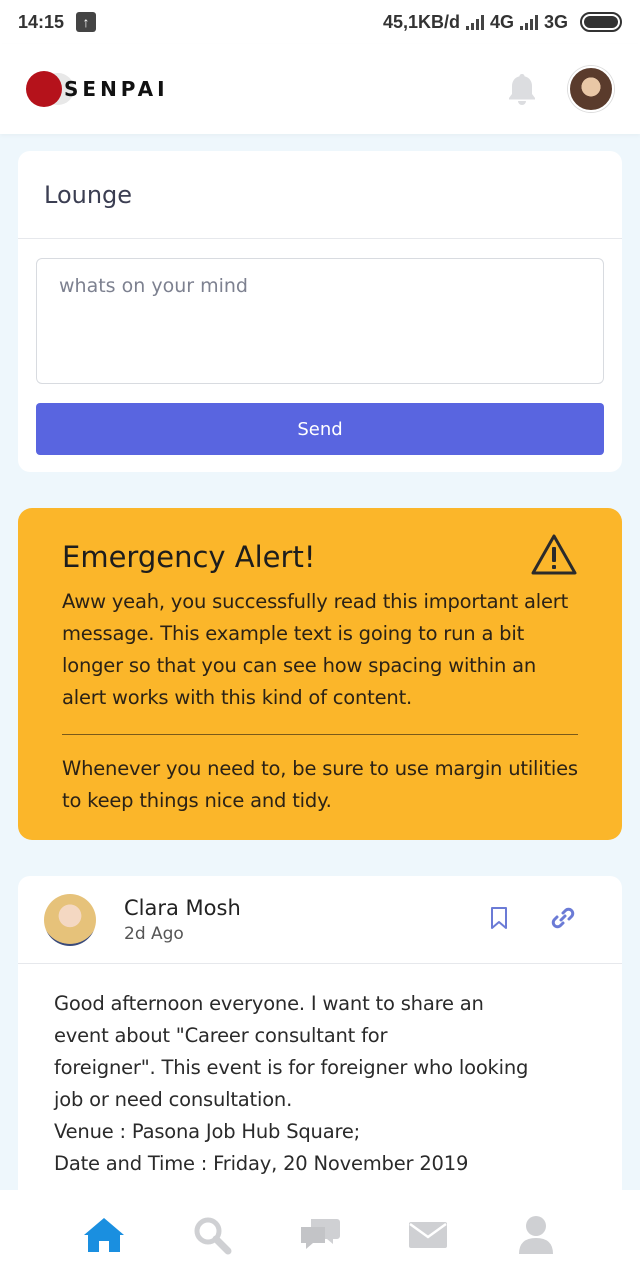 This screenshot has height=1280, width=640. What do you see at coordinates (261, 1163) in the screenshot?
I see `post-line: Date and Time : Friday, 20 November 2019` at bounding box center [261, 1163].